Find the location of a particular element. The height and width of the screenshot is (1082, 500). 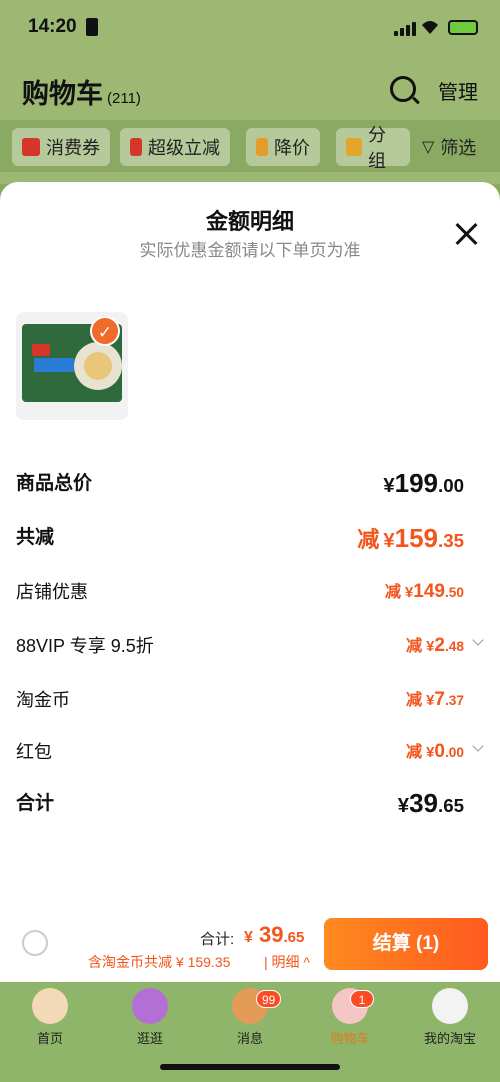

coupon-icon is located at coordinates (31, 147).